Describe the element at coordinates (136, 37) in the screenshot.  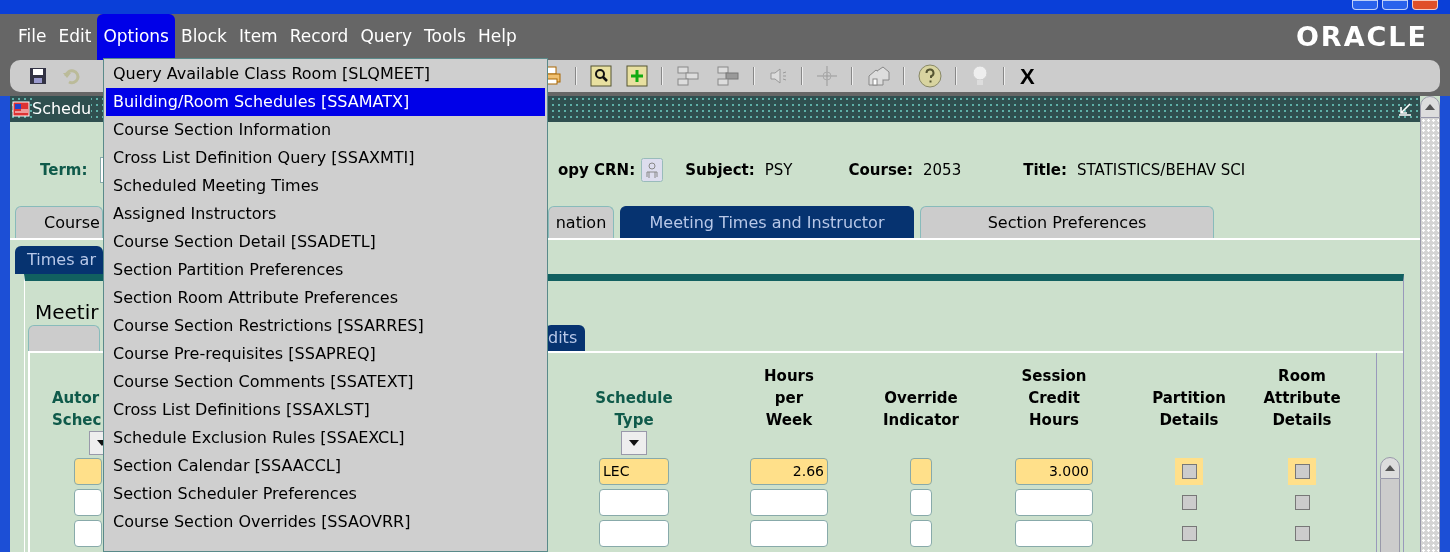
I see `menu-item: Options` at that location.